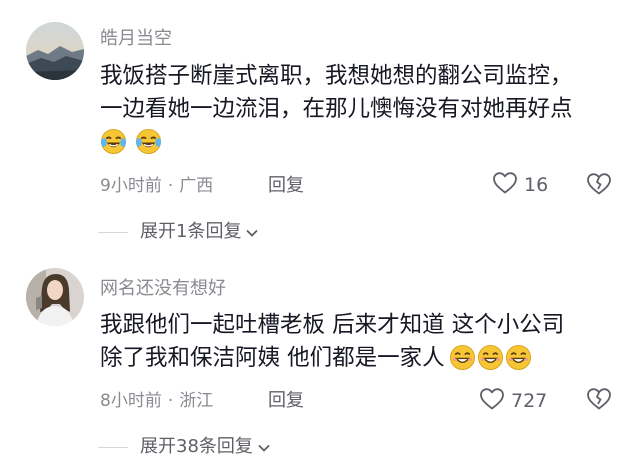 Image resolution: width=640 pixels, height=459 pixels. I want to click on like-button: 16, so click(520, 185).